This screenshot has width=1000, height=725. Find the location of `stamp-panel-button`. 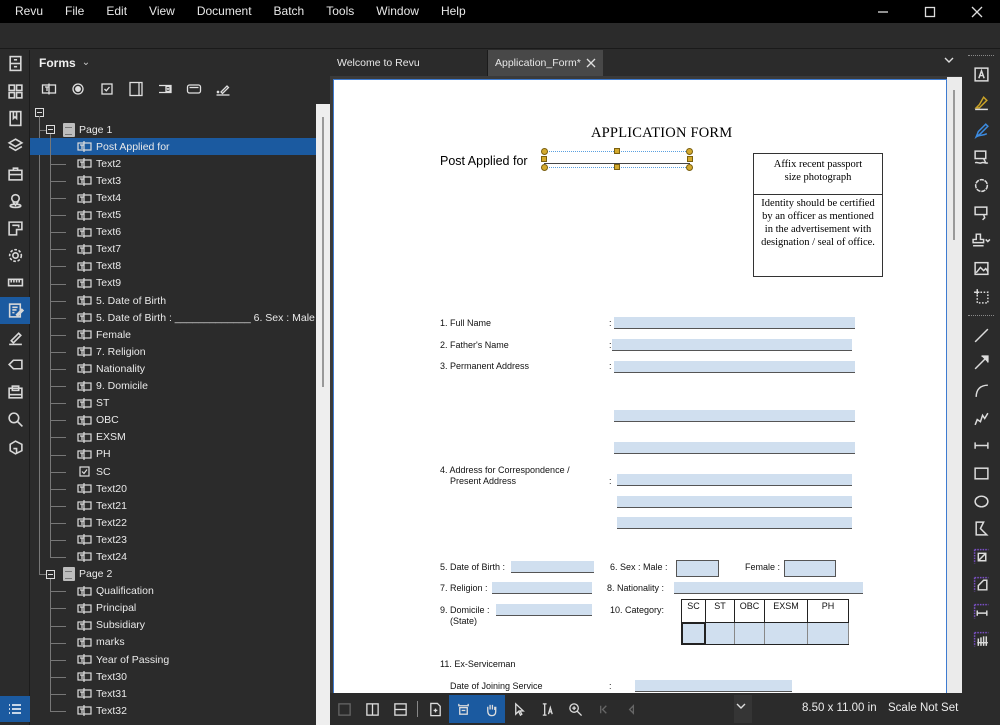

stamp-panel-button is located at coordinates (15, 392).